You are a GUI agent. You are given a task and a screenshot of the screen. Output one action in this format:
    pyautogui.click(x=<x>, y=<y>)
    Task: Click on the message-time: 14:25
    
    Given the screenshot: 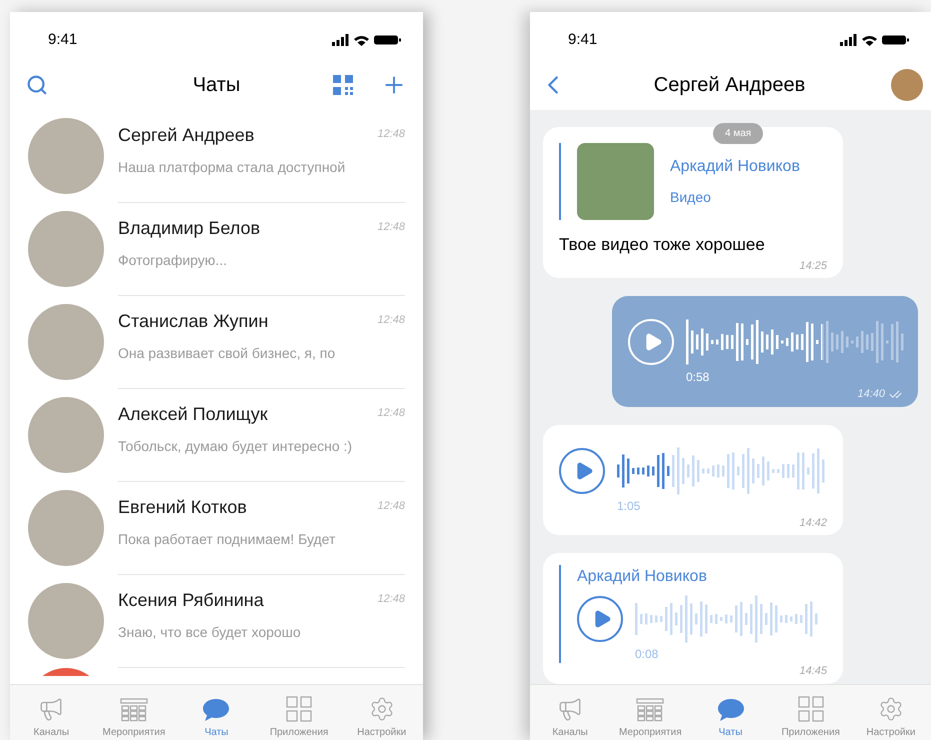 What is the action you would take?
    pyautogui.click(x=813, y=266)
    